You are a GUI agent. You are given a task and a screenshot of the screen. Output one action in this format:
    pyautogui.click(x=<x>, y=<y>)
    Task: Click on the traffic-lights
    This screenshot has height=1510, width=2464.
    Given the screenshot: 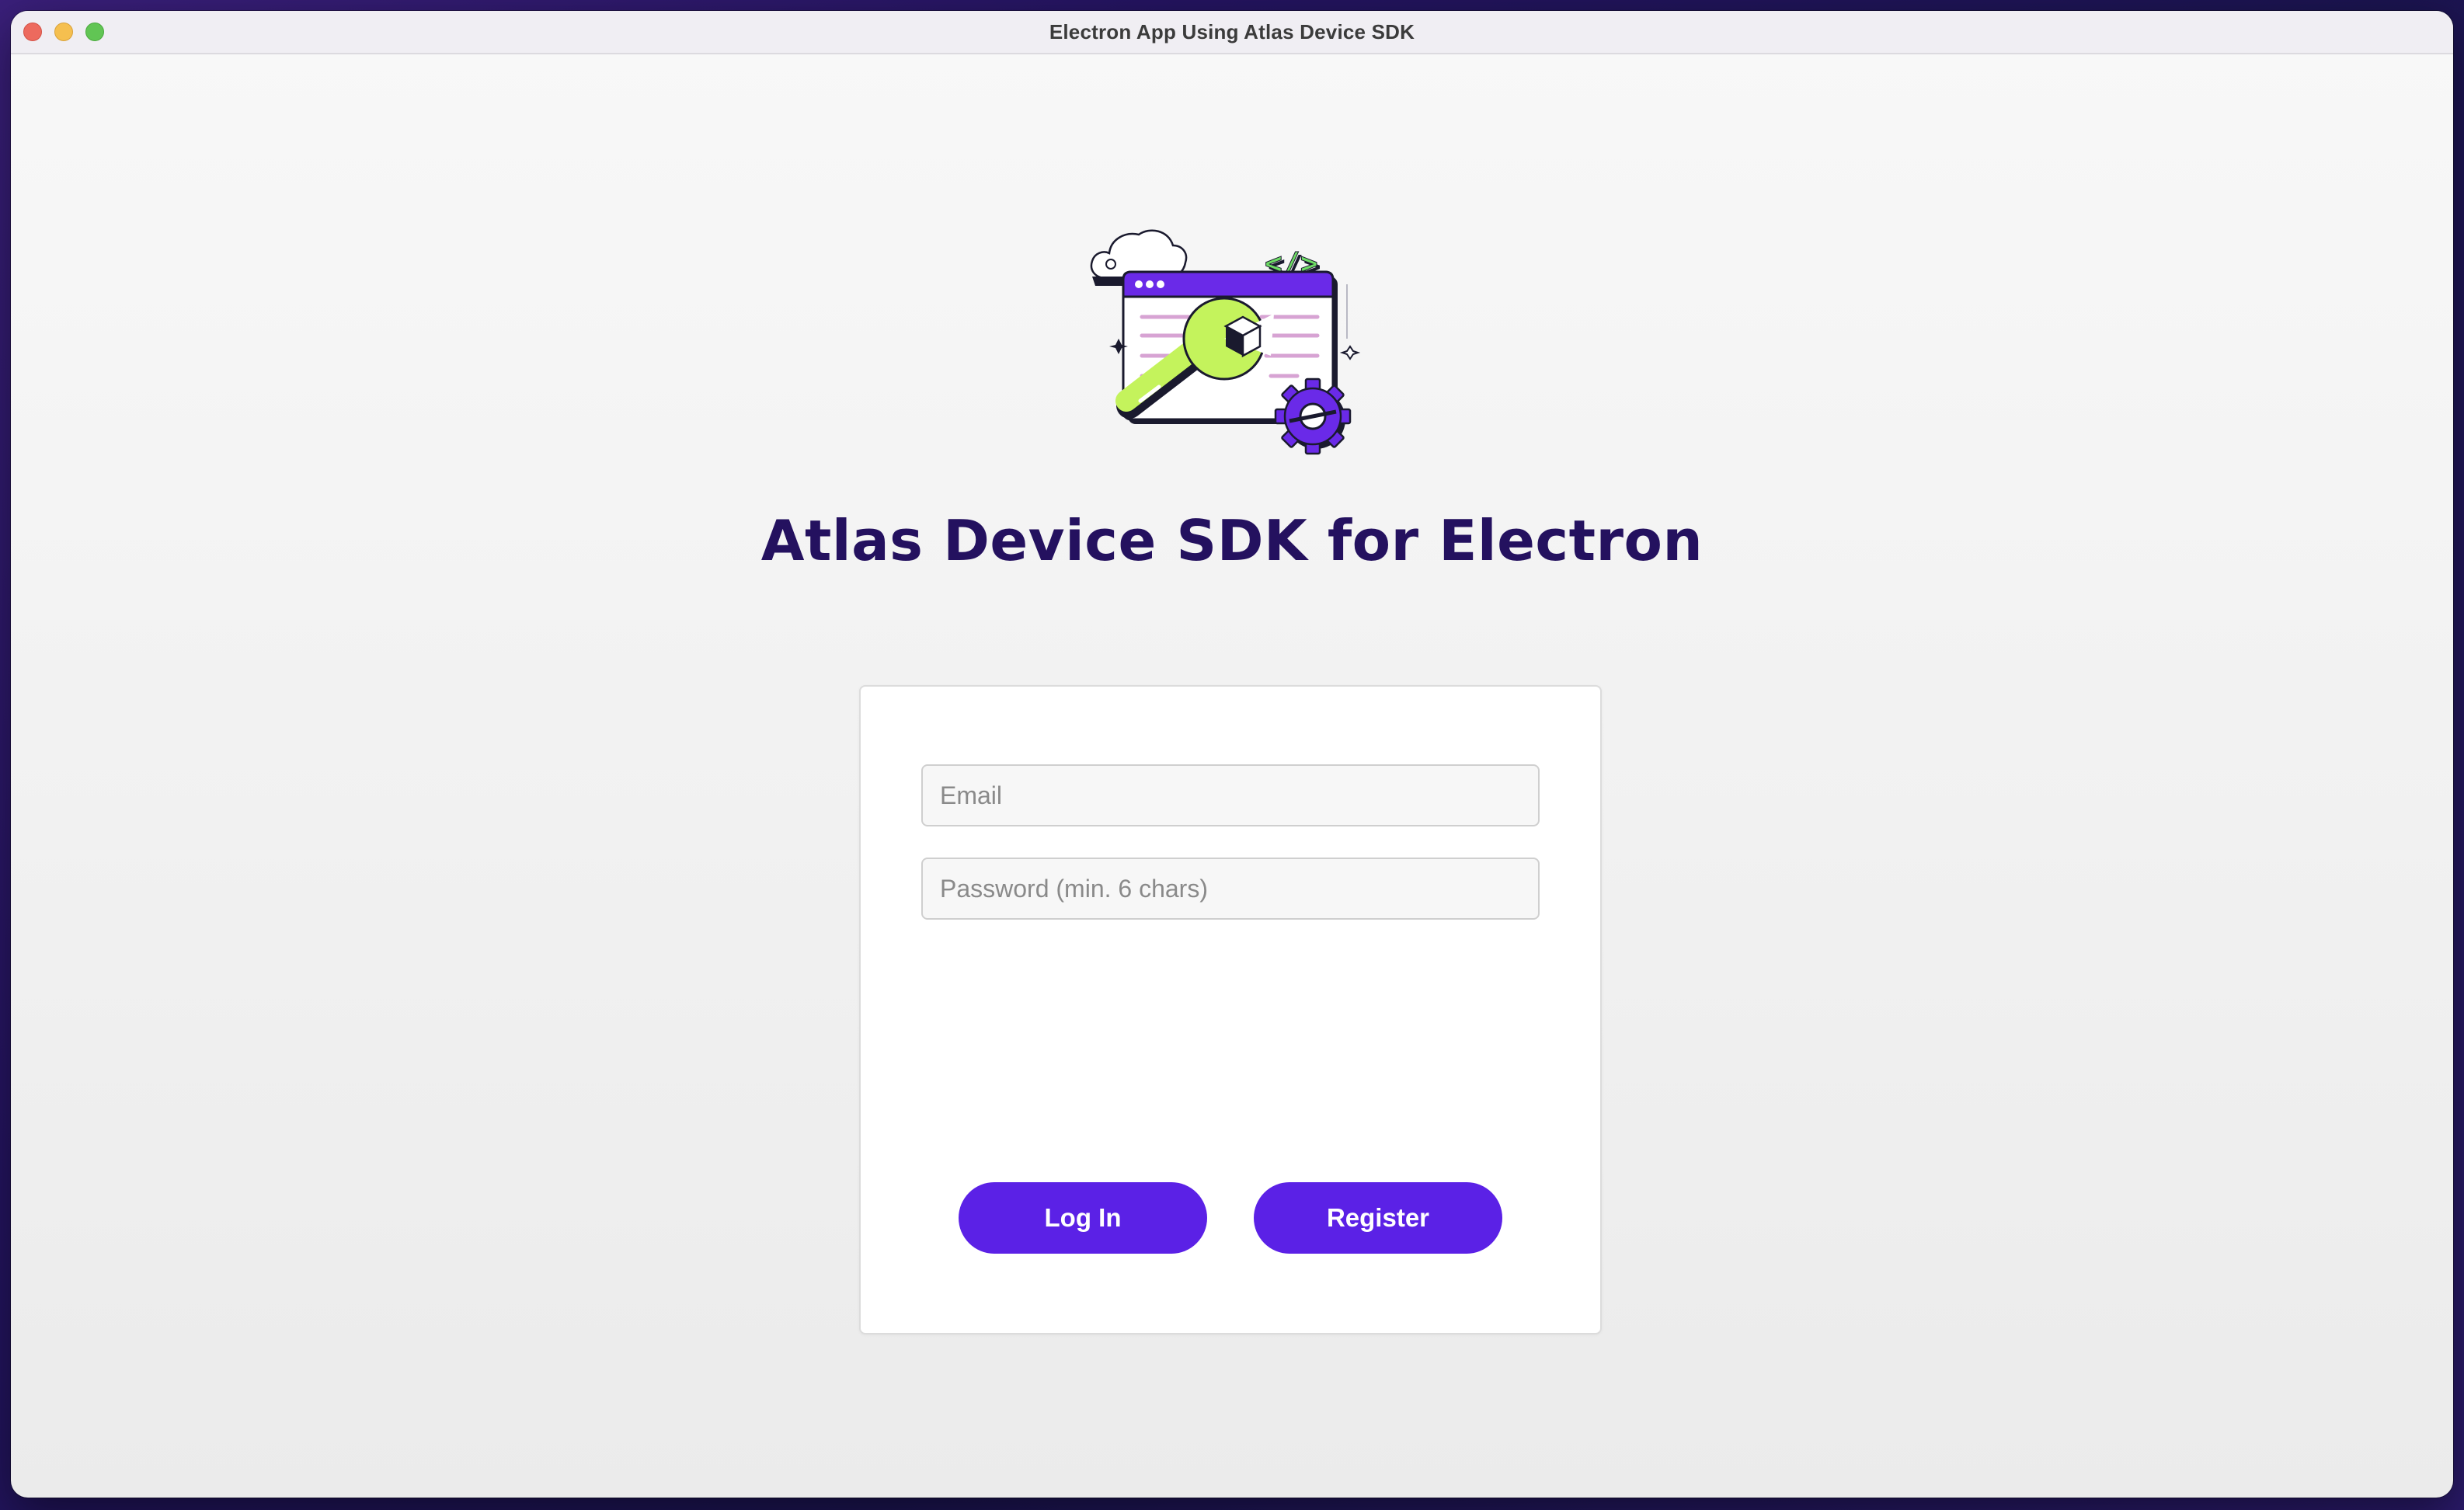 What is the action you would take?
    pyautogui.click(x=64, y=32)
    